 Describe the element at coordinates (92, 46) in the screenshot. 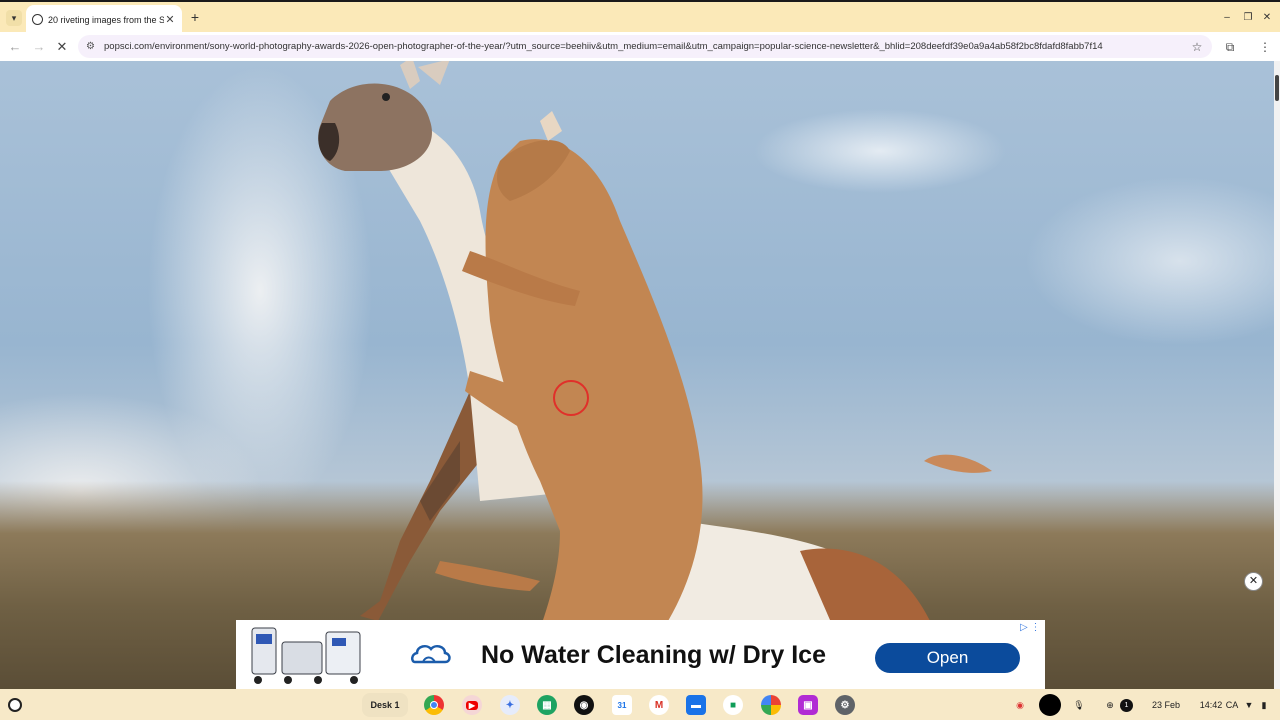

I see `site-info-icon: ⚙` at that location.